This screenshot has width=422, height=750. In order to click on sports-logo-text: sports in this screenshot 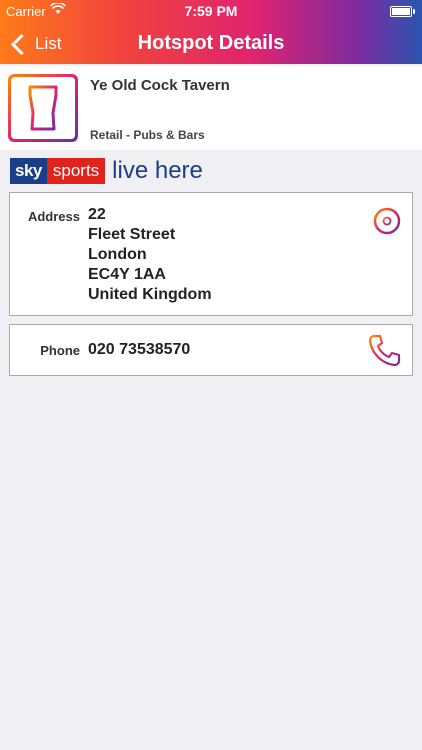, I will do `click(76, 171)`.